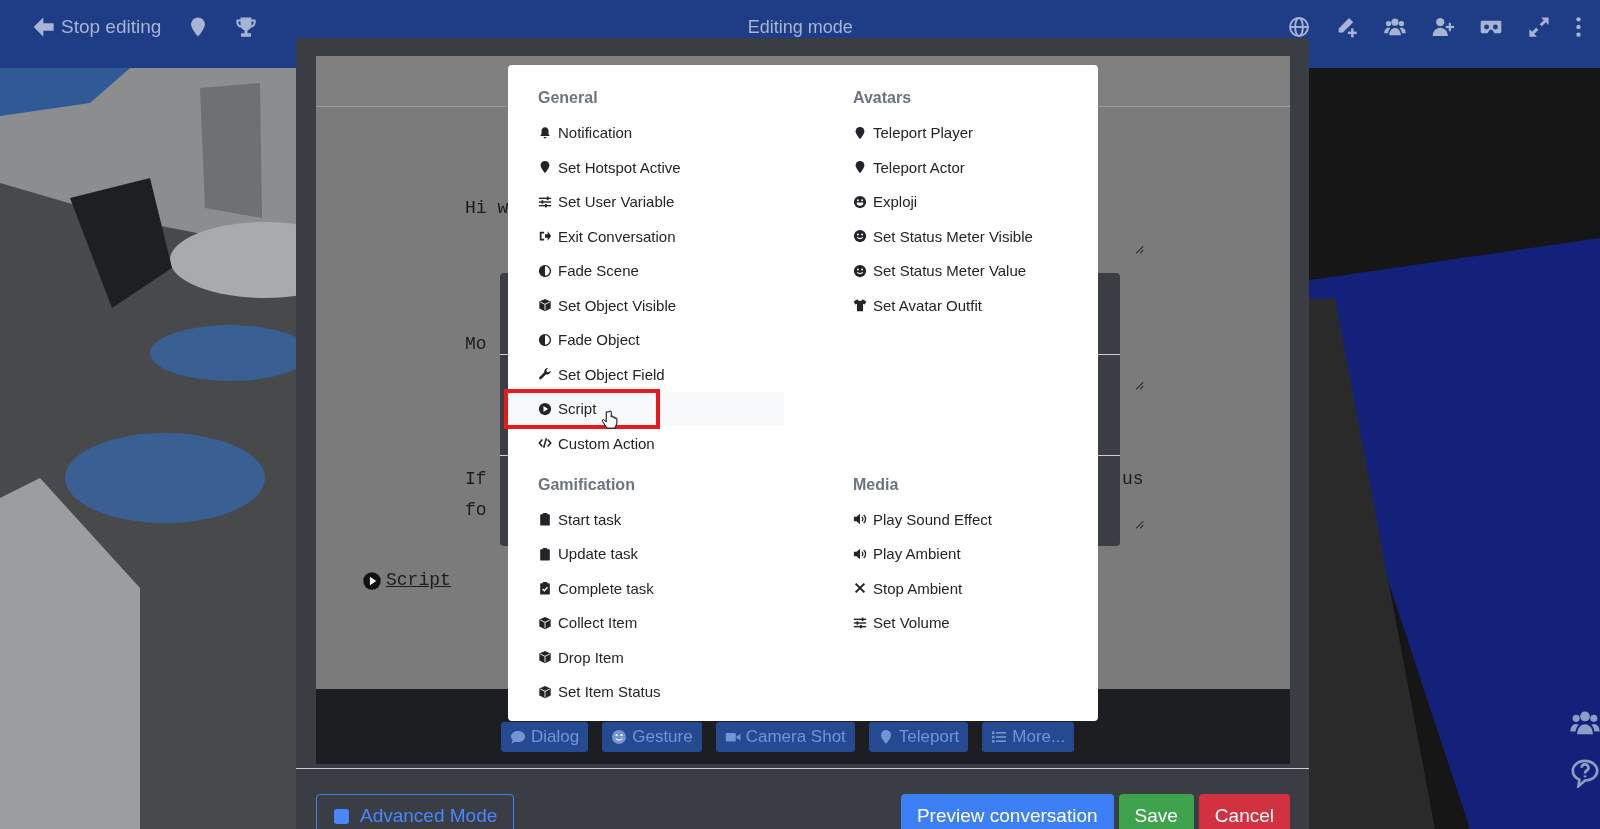 The width and height of the screenshot is (1600, 829). Describe the element at coordinates (341, 816) in the screenshot. I see `square-icon` at that location.